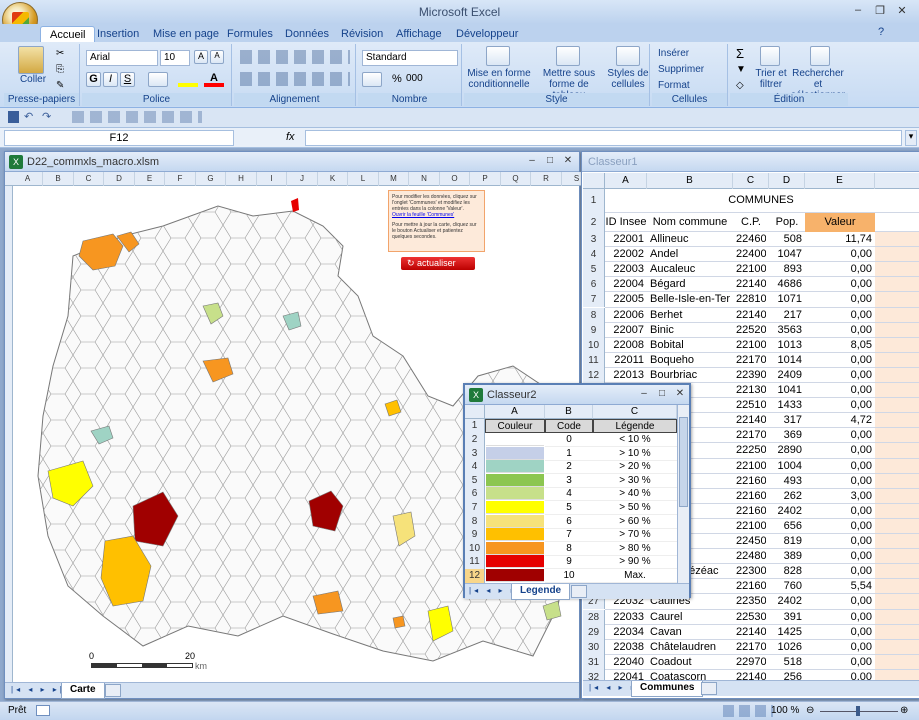 Image resolution: width=919 pixels, height=720 pixels. Describe the element at coordinates (188, 79) in the screenshot. I see `fill-color-icon` at that location.